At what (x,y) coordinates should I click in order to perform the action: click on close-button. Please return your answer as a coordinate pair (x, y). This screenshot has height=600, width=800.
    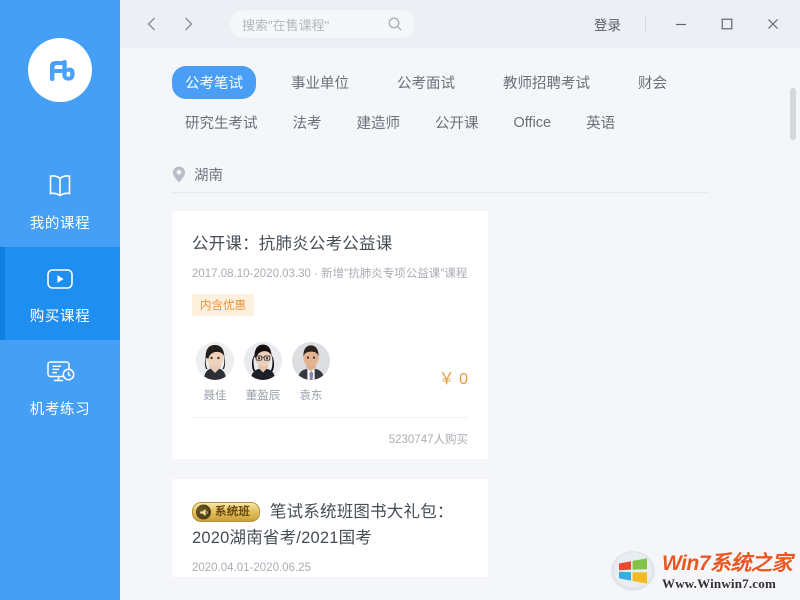
    Looking at the image, I should click on (773, 24).